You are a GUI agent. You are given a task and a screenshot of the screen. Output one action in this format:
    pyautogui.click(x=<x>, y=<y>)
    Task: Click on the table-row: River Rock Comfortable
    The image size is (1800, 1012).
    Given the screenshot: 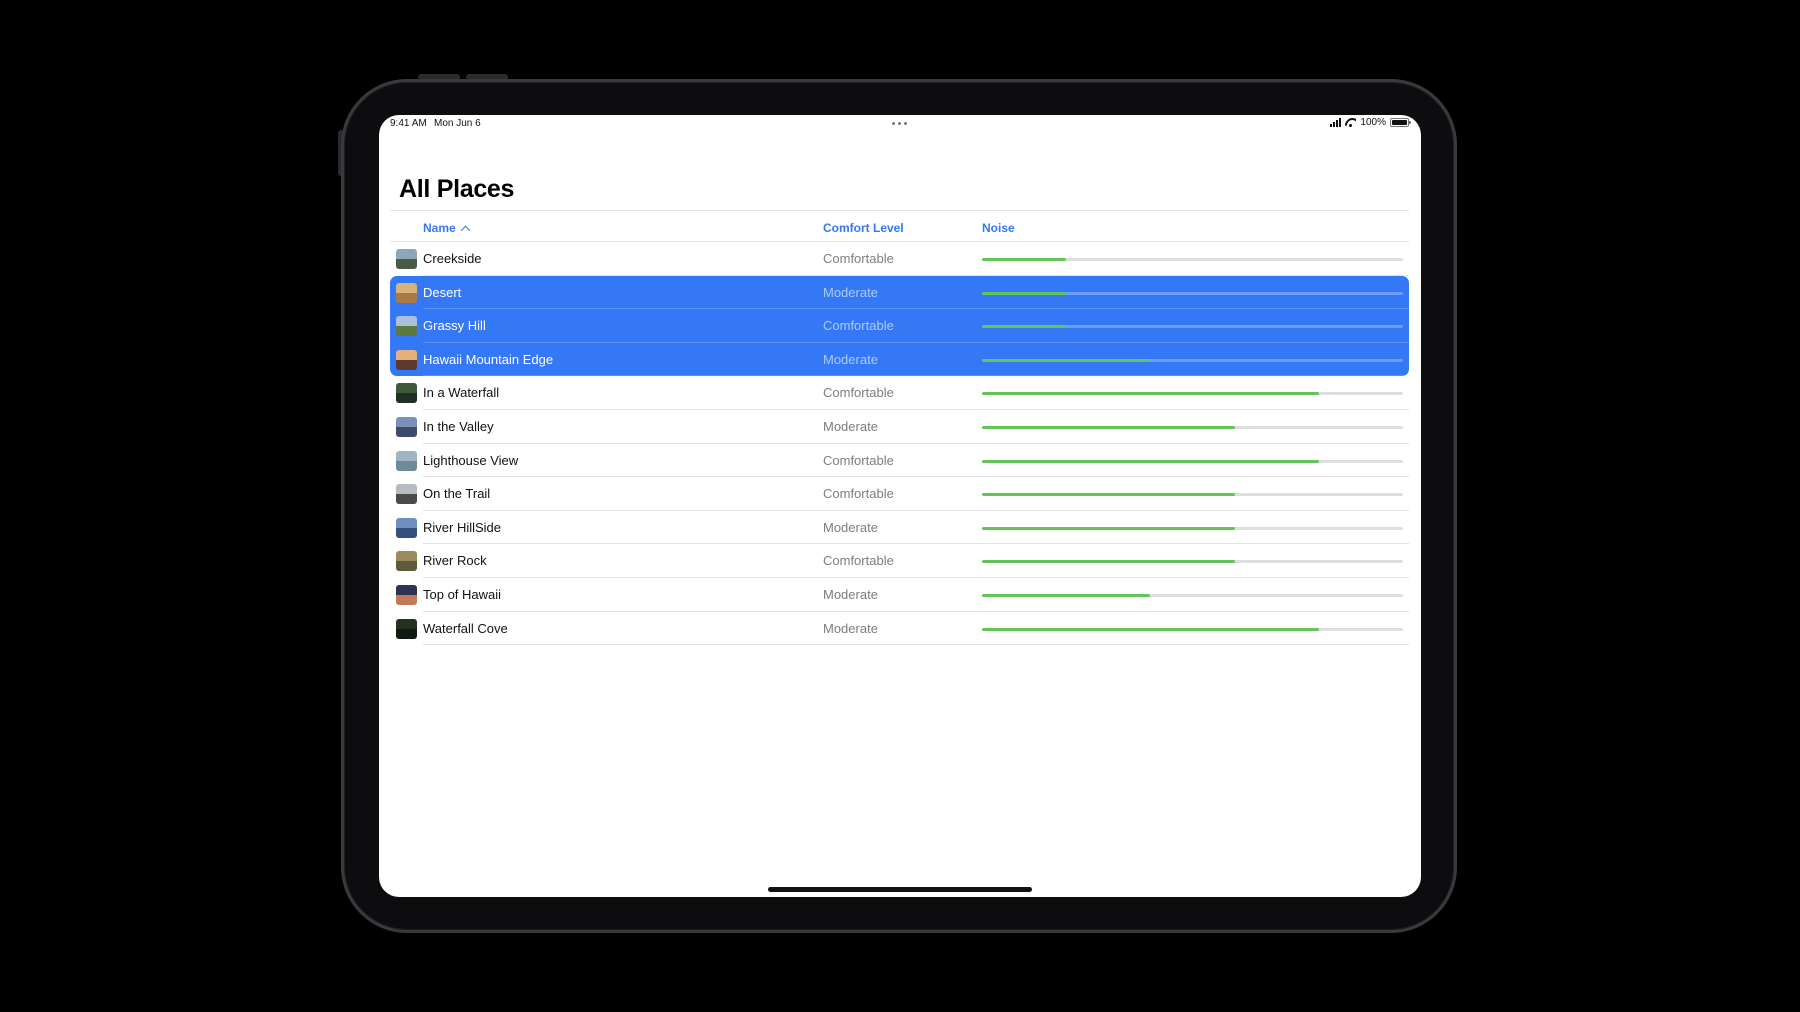 What is the action you would take?
    pyautogui.click(x=899, y=561)
    